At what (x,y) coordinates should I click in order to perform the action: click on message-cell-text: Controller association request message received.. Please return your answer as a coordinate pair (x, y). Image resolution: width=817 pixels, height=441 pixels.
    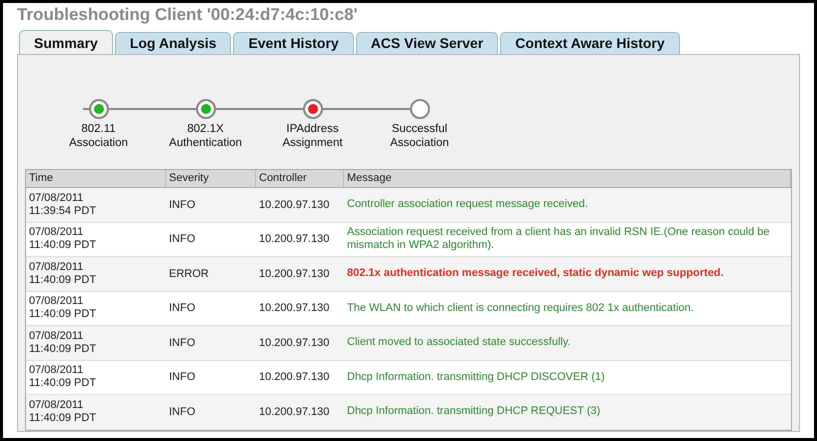
    Looking at the image, I should click on (467, 205).